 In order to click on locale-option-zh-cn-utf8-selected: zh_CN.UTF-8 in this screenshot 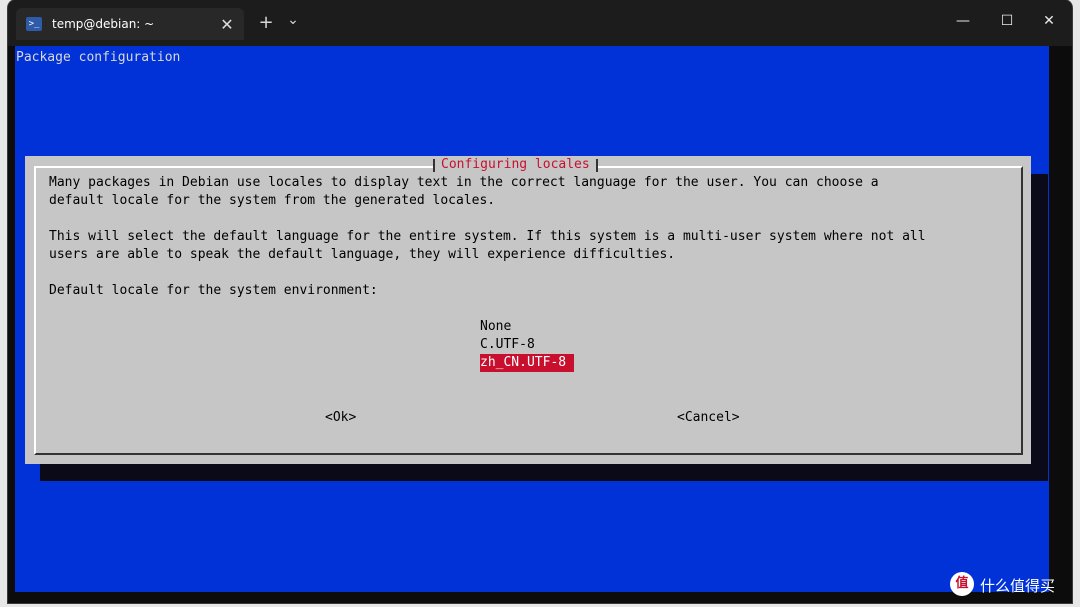, I will do `click(527, 363)`.